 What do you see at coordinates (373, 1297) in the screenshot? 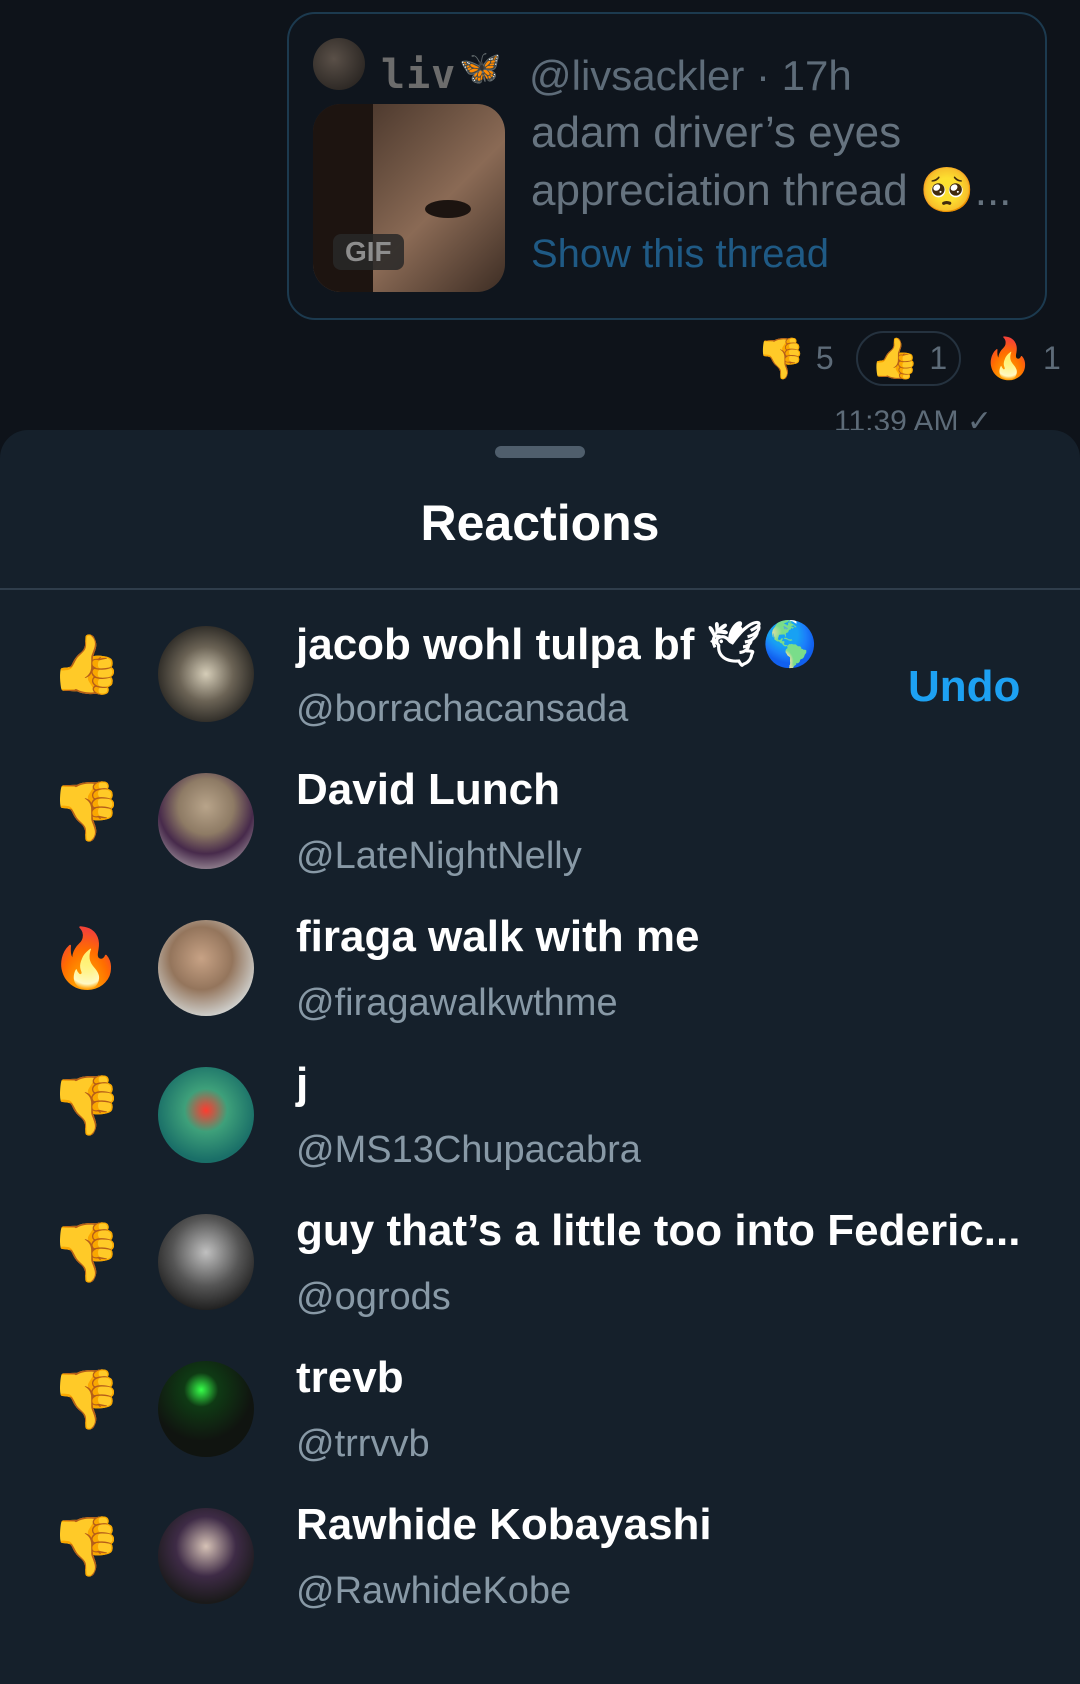
I see `user-handle: @ogrods` at bounding box center [373, 1297].